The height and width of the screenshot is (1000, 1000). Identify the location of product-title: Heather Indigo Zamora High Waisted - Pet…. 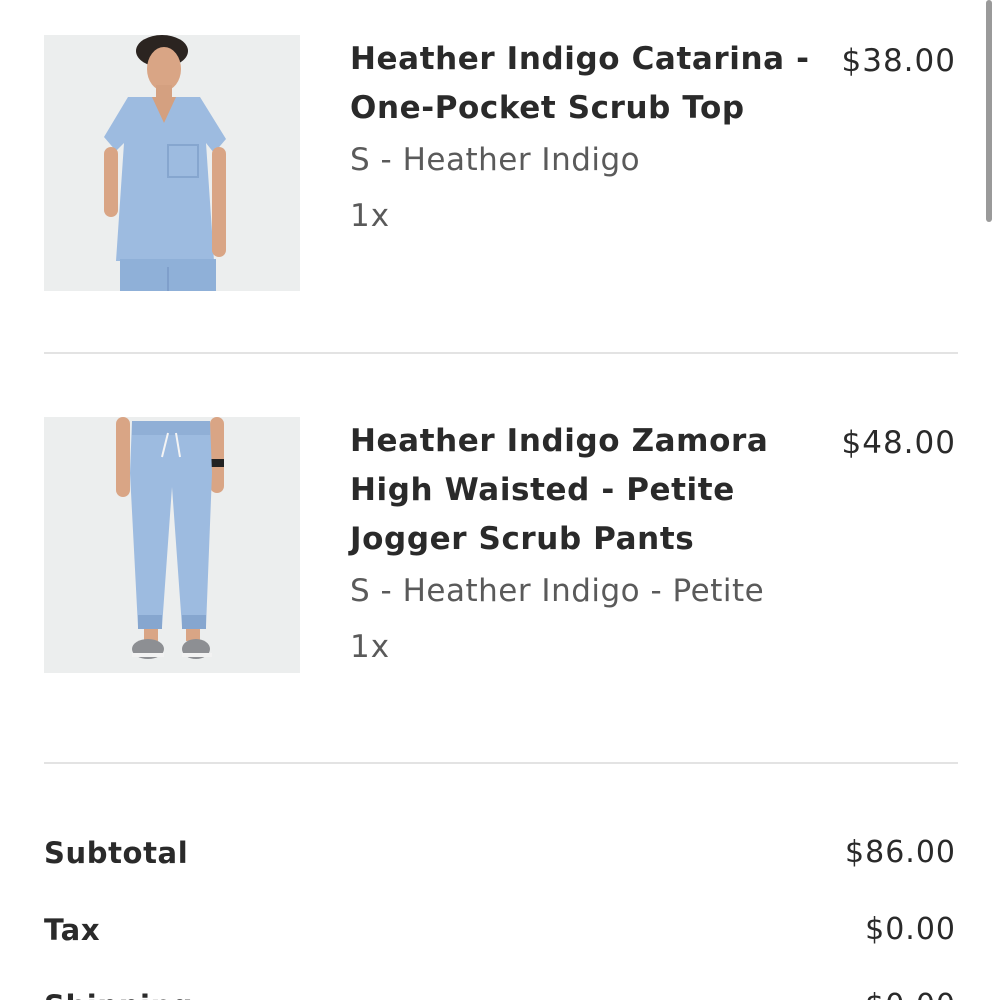
(580, 490).